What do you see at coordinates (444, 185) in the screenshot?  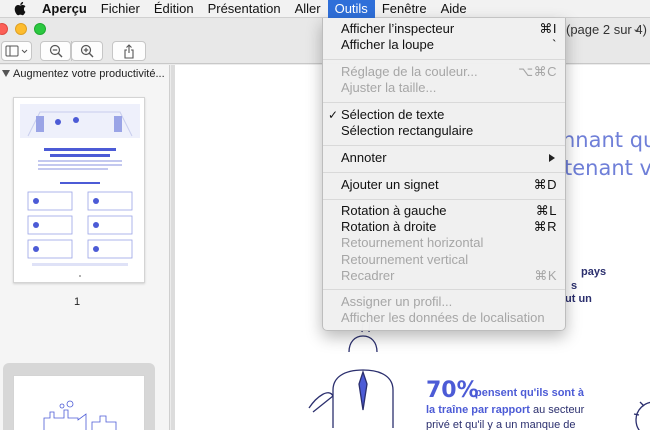 I see `menu-item-ajouter-signet: Ajouter un signet ⌘D` at bounding box center [444, 185].